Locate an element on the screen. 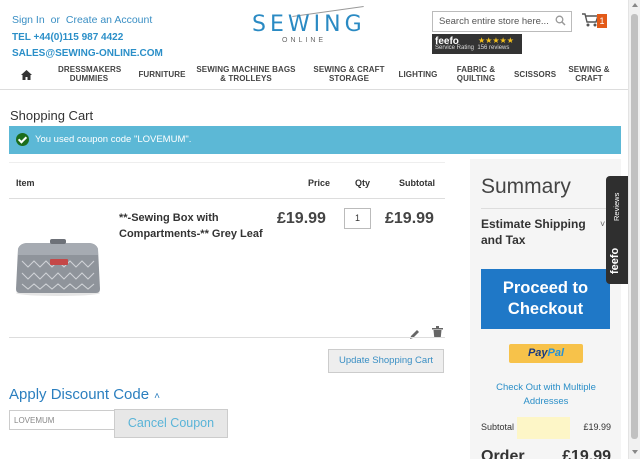 This screenshot has width=640, height=459. col-price: Price is located at coordinates (319, 183).